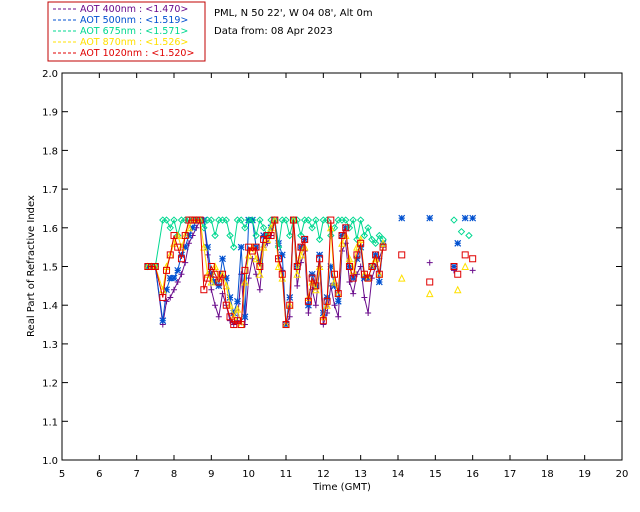  Describe the element at coordinates (622, 474) in the screenshot. I see `x-tick-label: 20` at that location.